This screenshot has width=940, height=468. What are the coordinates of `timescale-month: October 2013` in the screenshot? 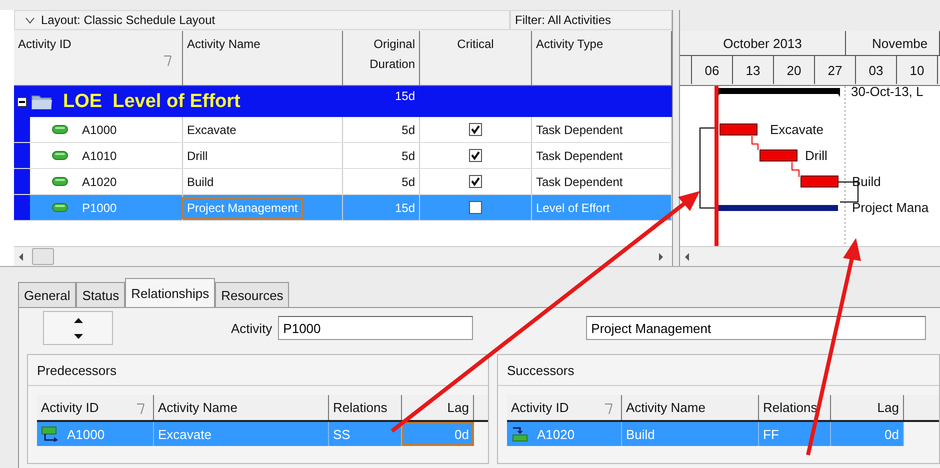 It's located at (763, 43).